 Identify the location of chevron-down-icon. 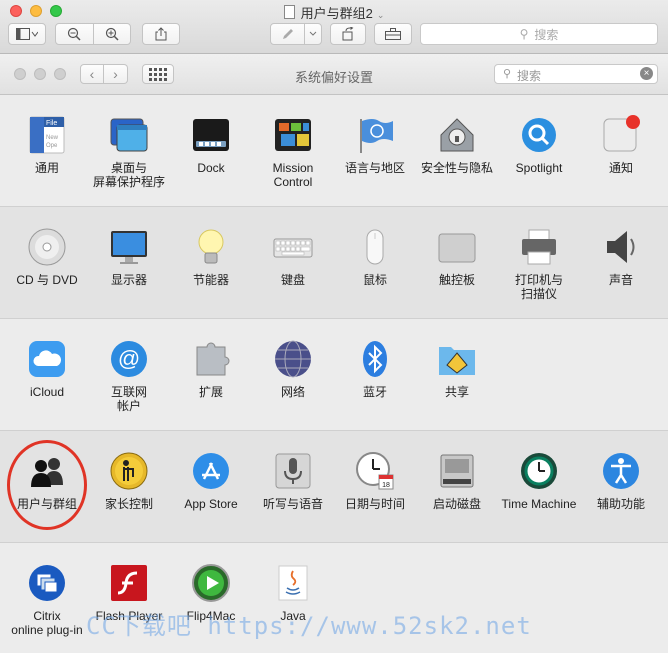
(313, 33).